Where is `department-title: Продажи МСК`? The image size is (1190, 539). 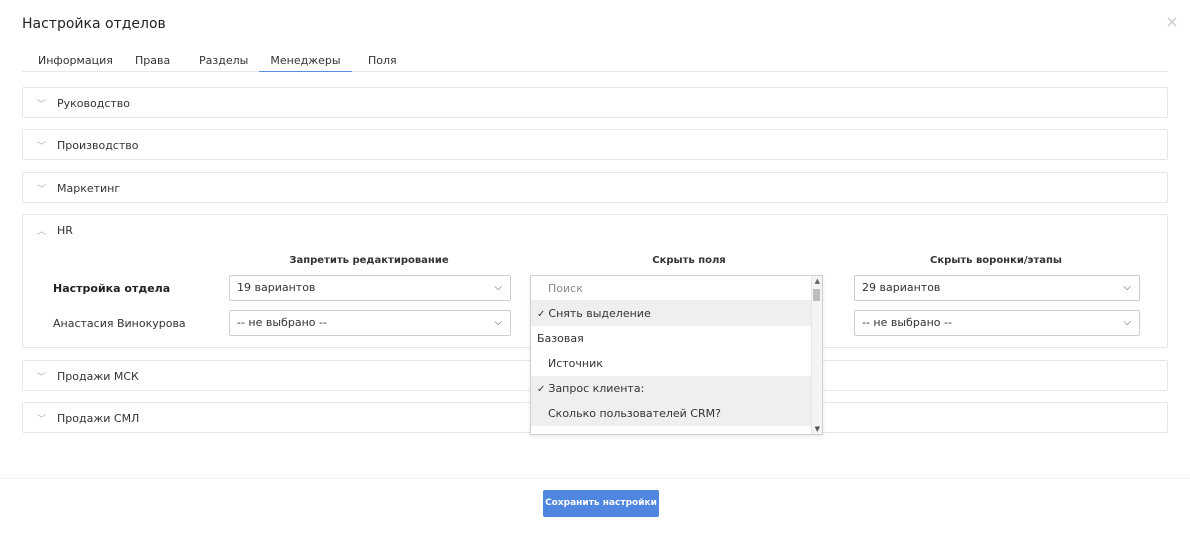 department-title: Продажи МСК is located at coordinates (98, 376).